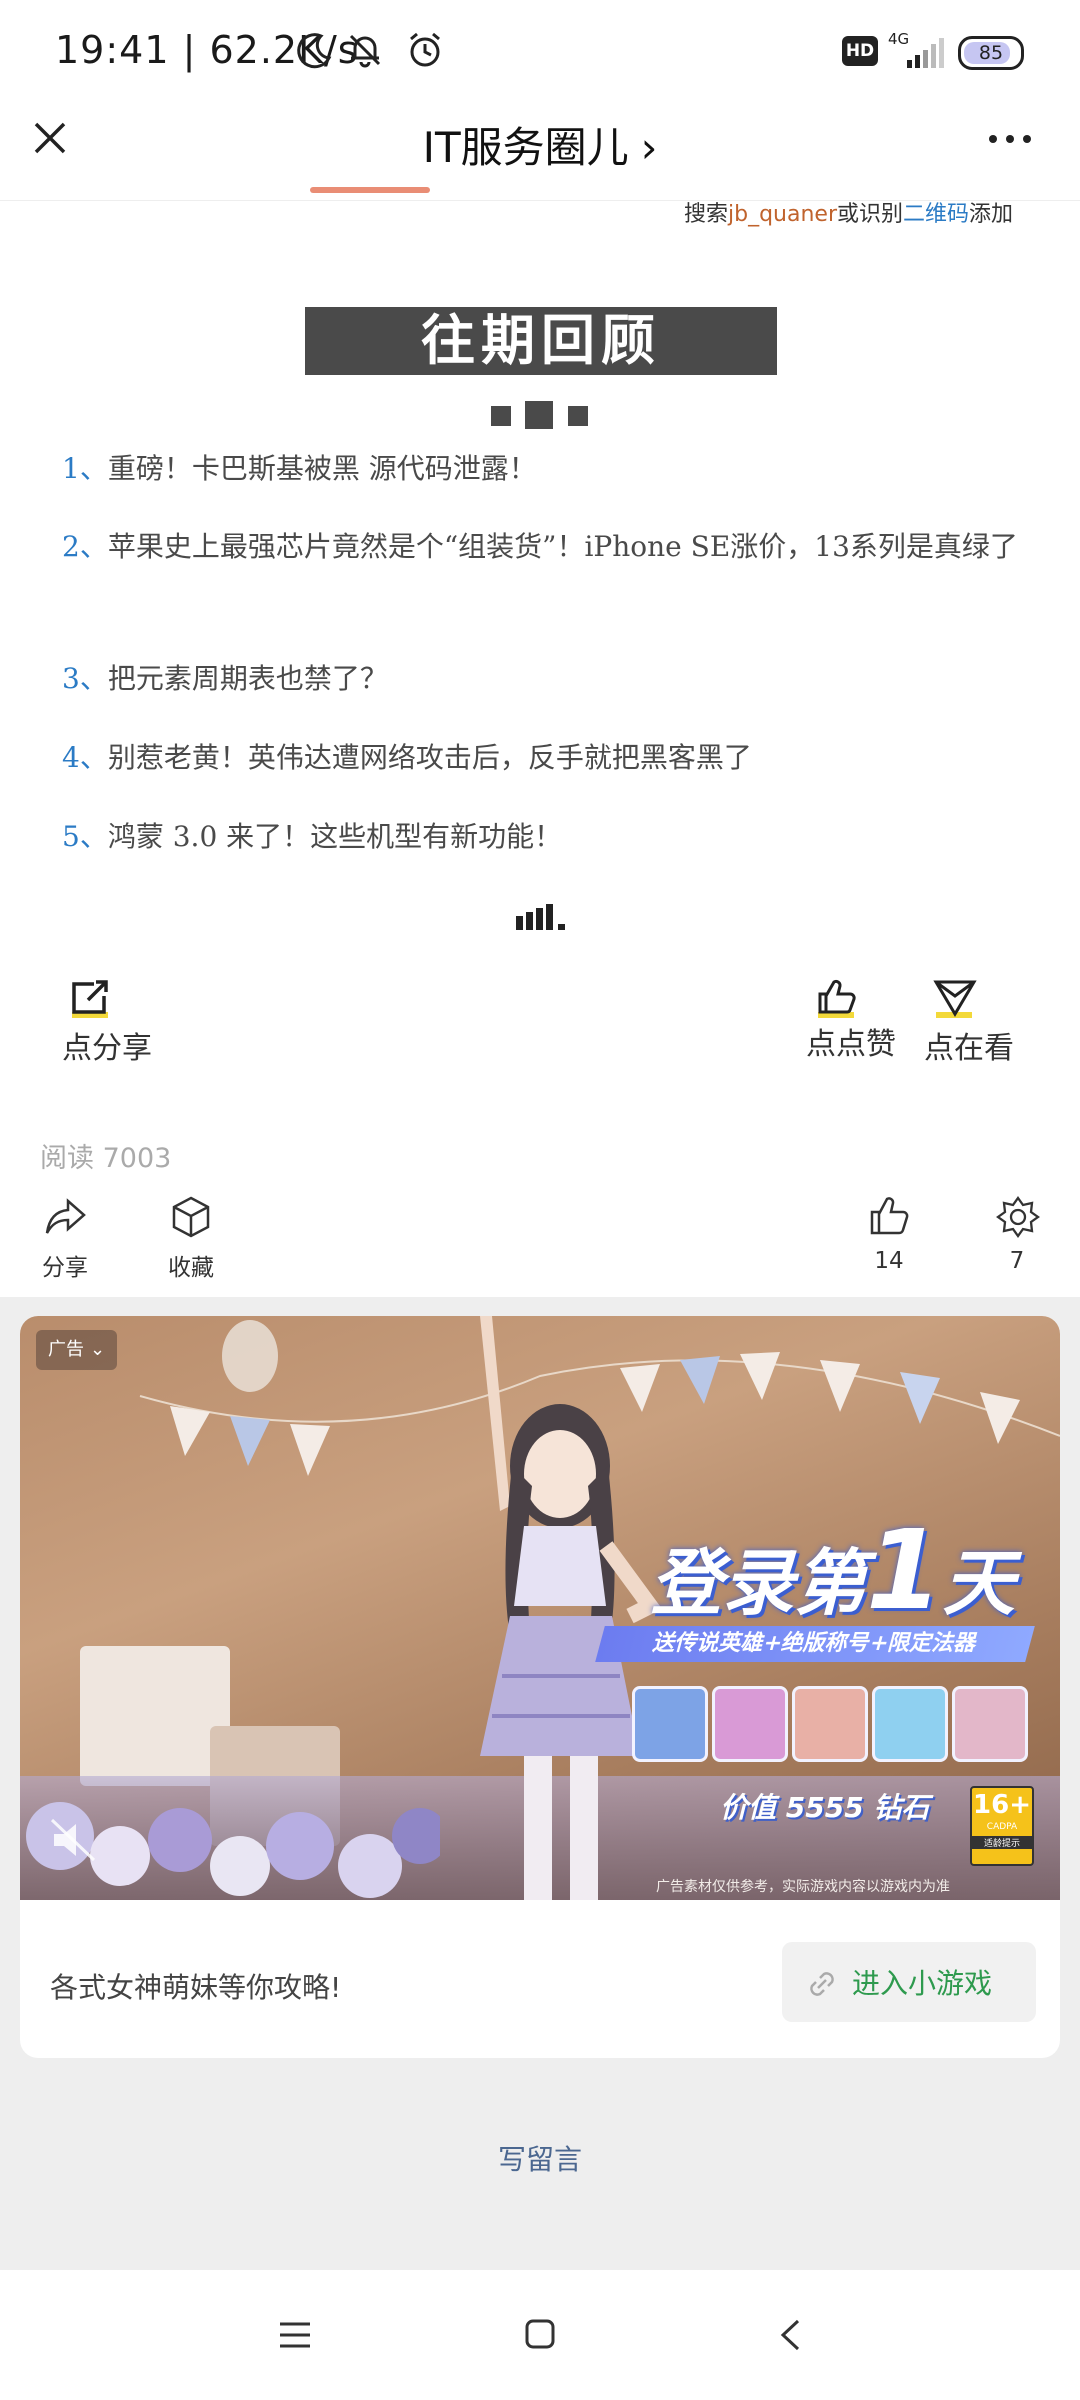 This screenshot has height=2400, width=1080. I want to click on wow-icon, so click(1018, 1217).